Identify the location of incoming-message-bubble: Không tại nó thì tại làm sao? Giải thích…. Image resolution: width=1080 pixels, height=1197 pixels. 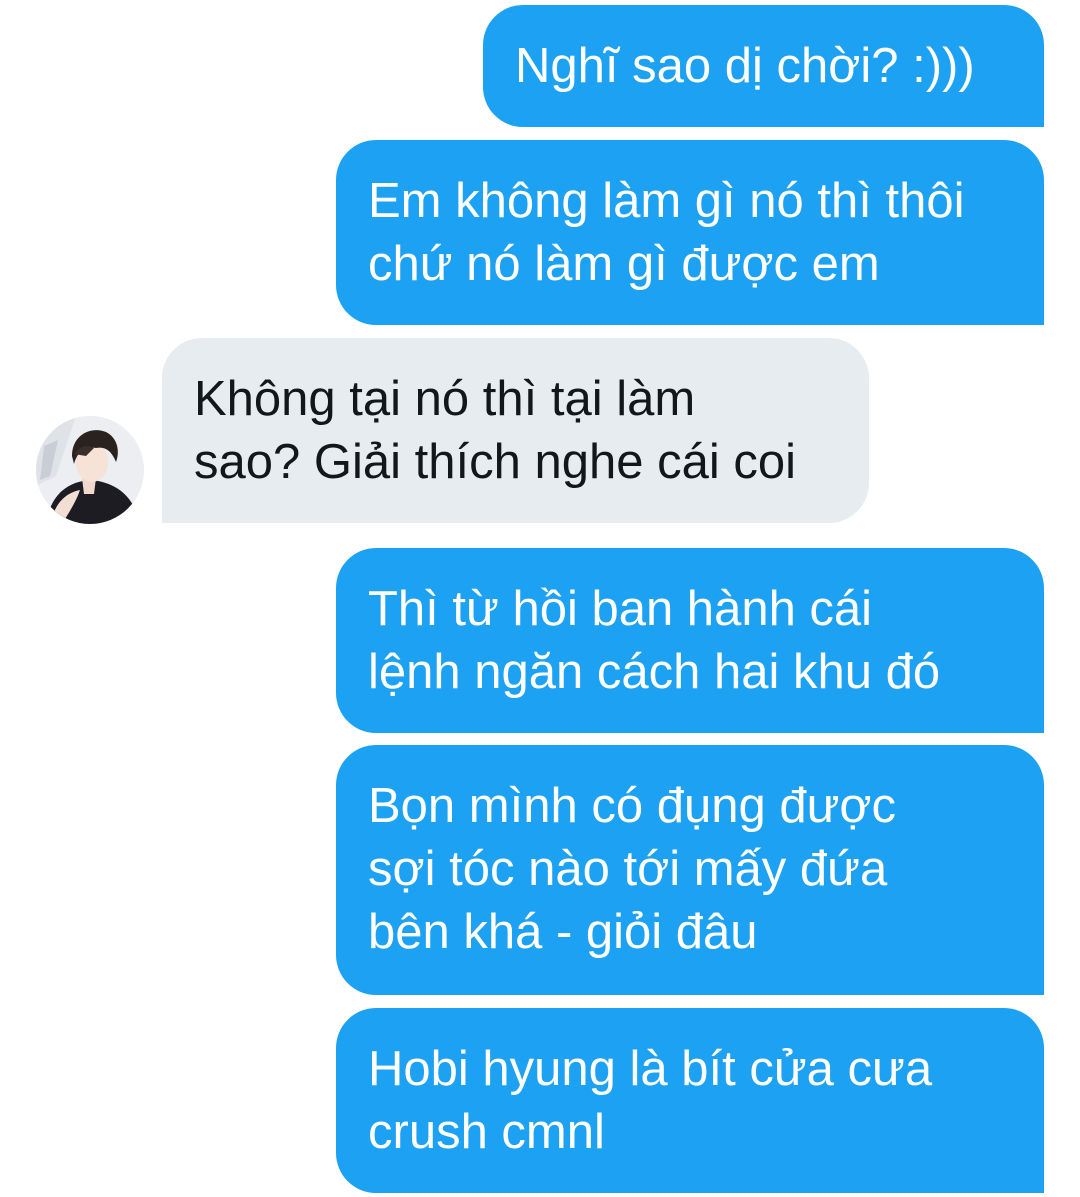
(515, 430).